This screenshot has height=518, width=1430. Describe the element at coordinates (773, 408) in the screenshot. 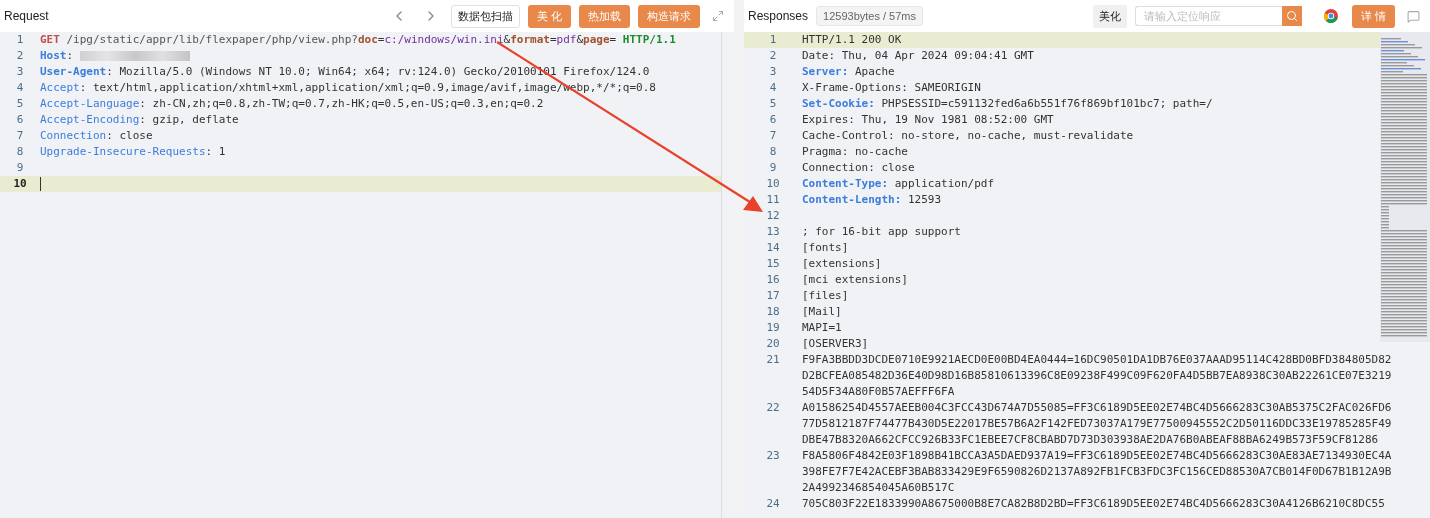

I see `line-number: 22` at that location.